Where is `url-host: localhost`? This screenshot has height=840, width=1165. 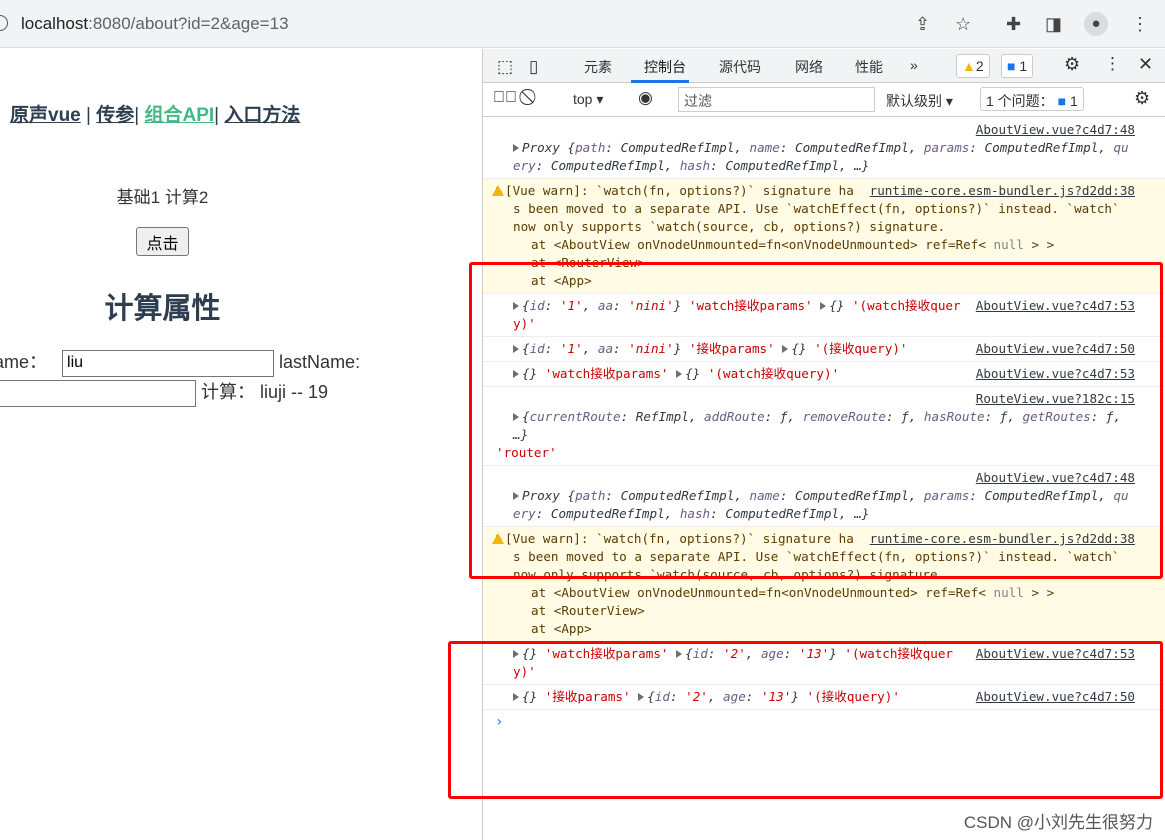
url-host: localhost is located at coordinates (55, 23).